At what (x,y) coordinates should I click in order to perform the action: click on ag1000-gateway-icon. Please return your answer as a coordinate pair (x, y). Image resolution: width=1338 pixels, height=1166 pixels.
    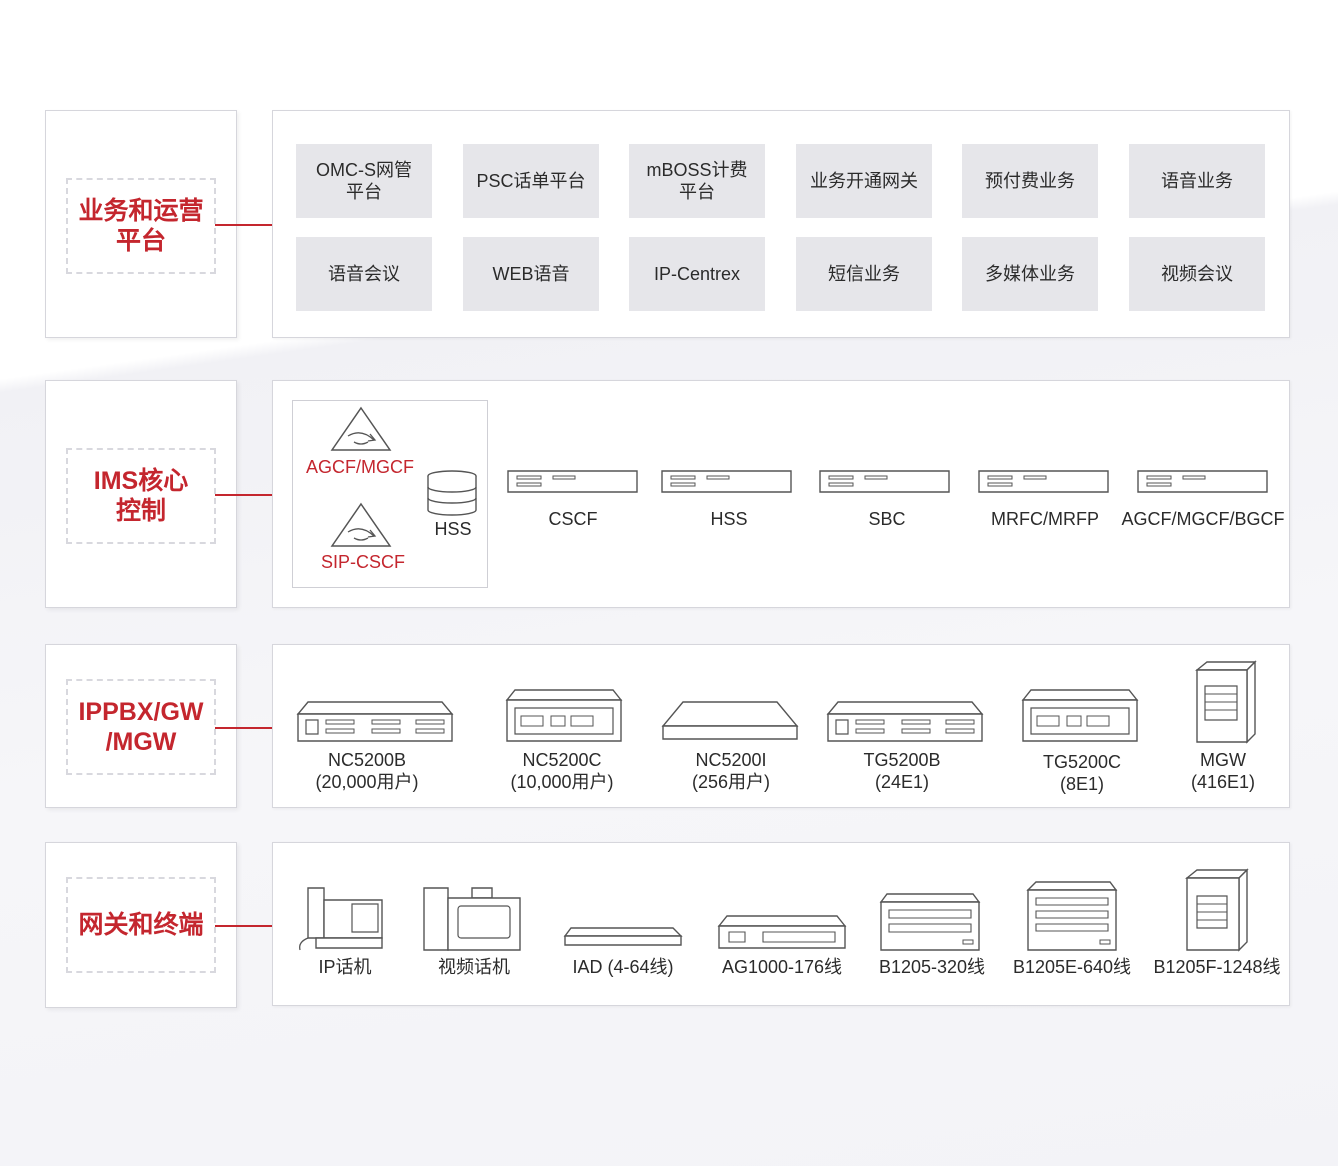
    Looking at the image, I should click on (782, 932).